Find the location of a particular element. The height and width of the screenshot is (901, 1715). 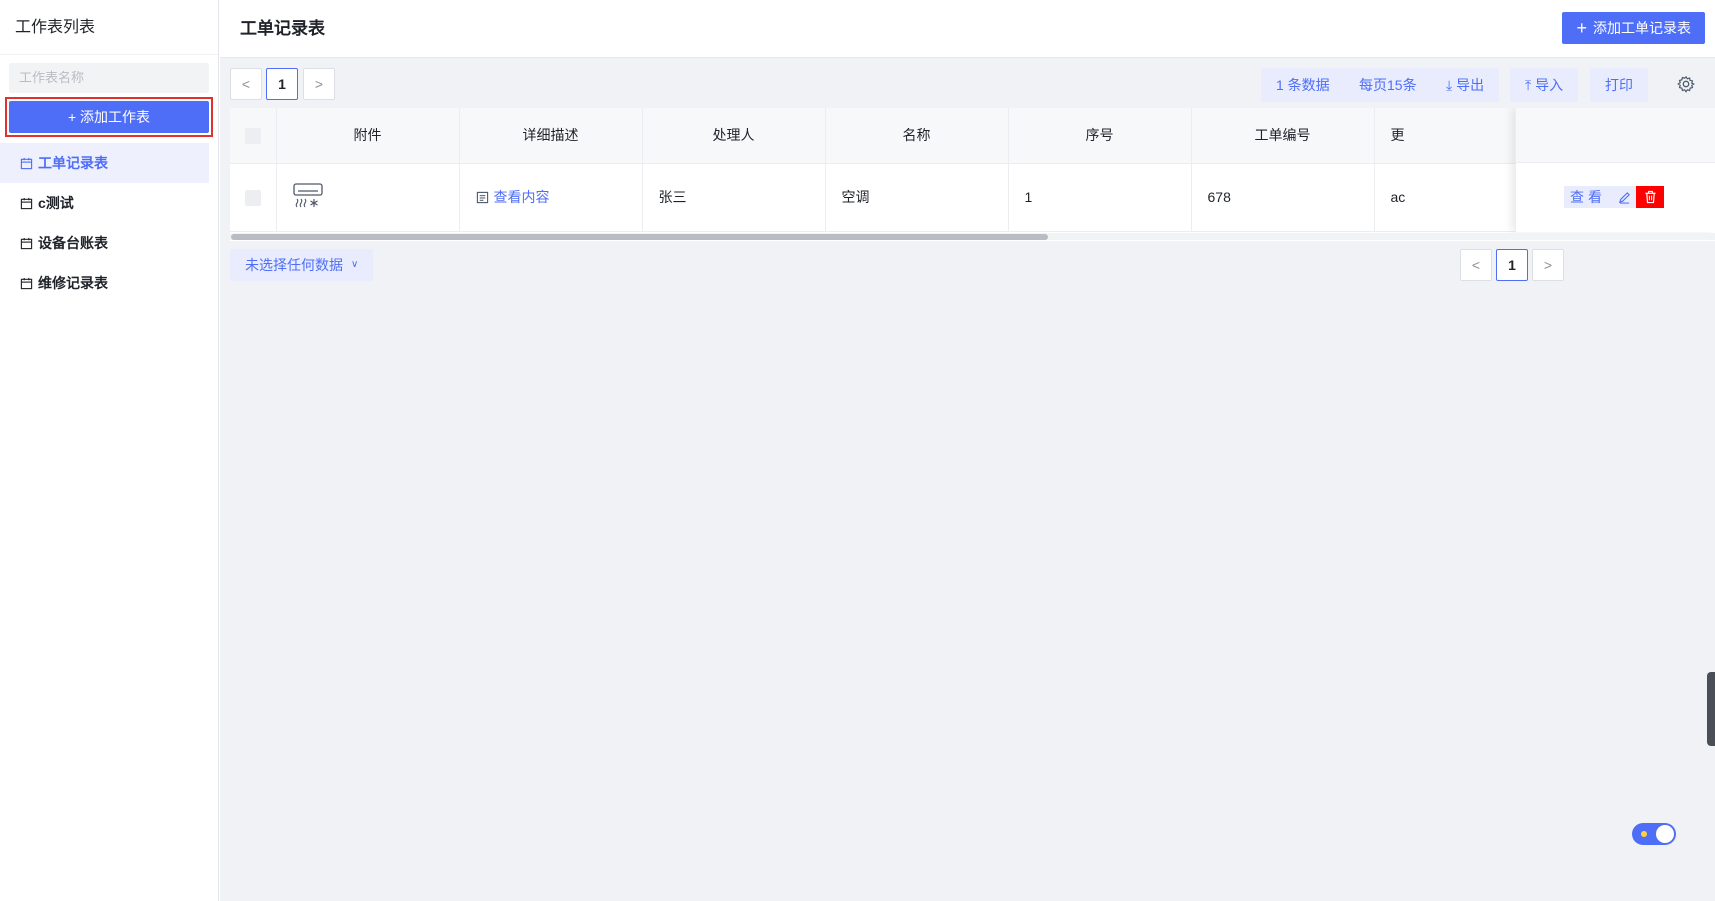

view-content-label: 查看内容 is located at coordinates (521, 197).